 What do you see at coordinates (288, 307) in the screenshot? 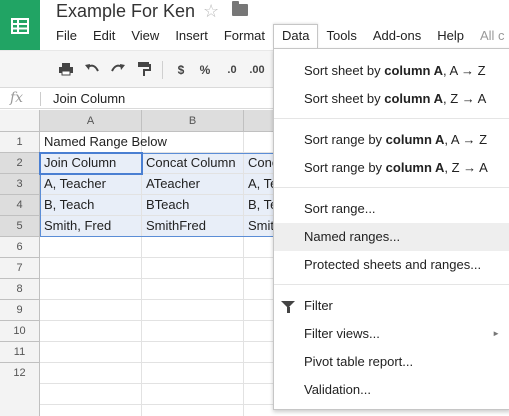
I see `filter-icon` at bounding box center [288, 307].